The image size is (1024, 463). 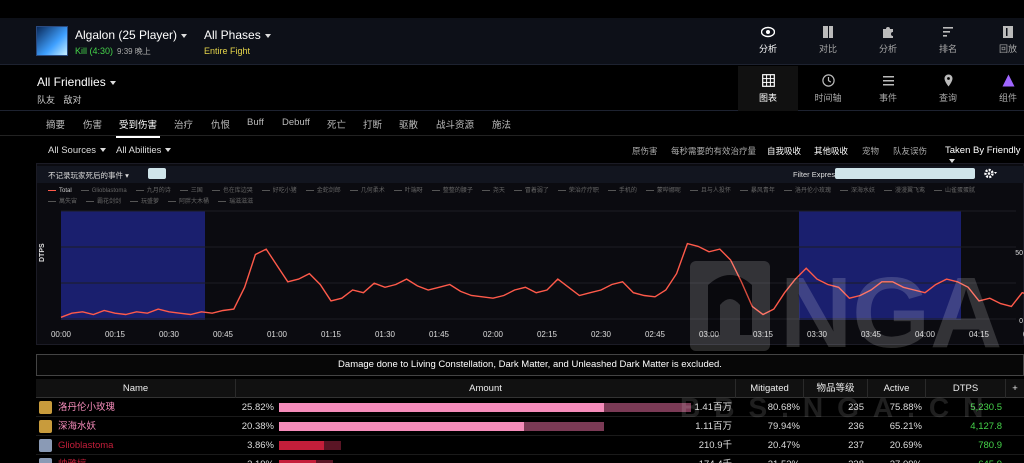 I want to click on legend-item: 深海水妖, so click(x=857, y=191).